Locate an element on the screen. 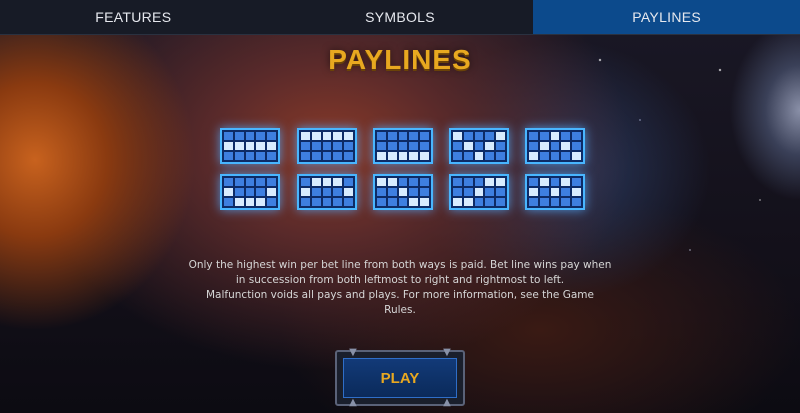  payline-4-pattern is located at coordinates (479, 146).